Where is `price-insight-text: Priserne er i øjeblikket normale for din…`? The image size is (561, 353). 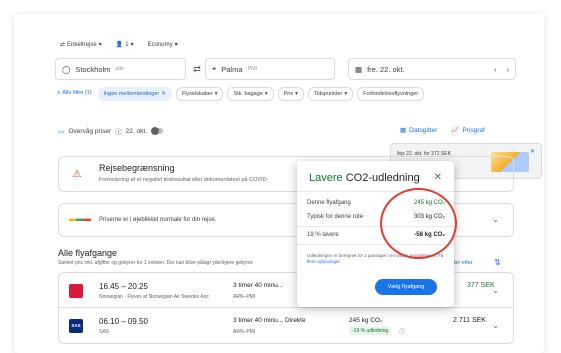 price-insight-text: Priserne er i øjeblikket normale for din… is located at coordinates (158, 220).